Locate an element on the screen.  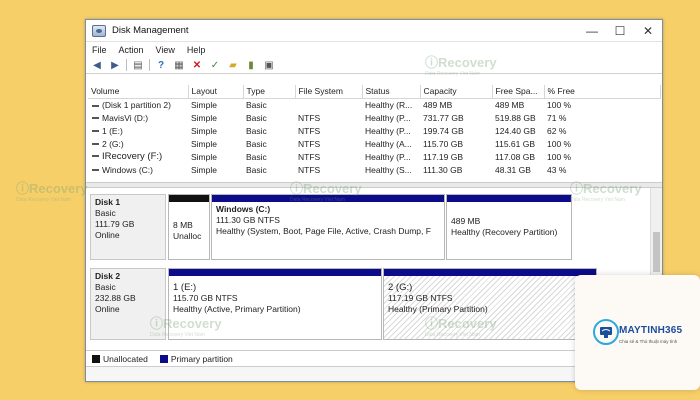
capacity-cell: 111.30 GB is located at coordinates (443, 169).